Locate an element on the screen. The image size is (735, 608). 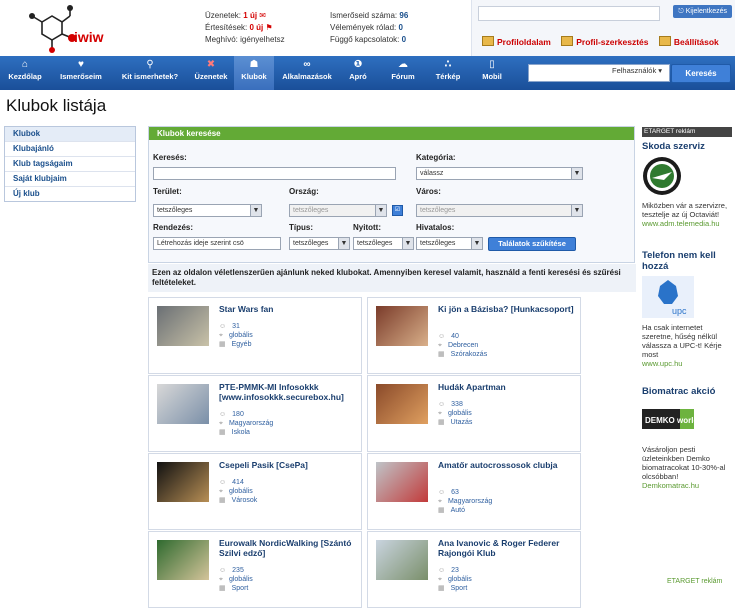
club-name: Star Wars fan is located at coordinates (289, 309).